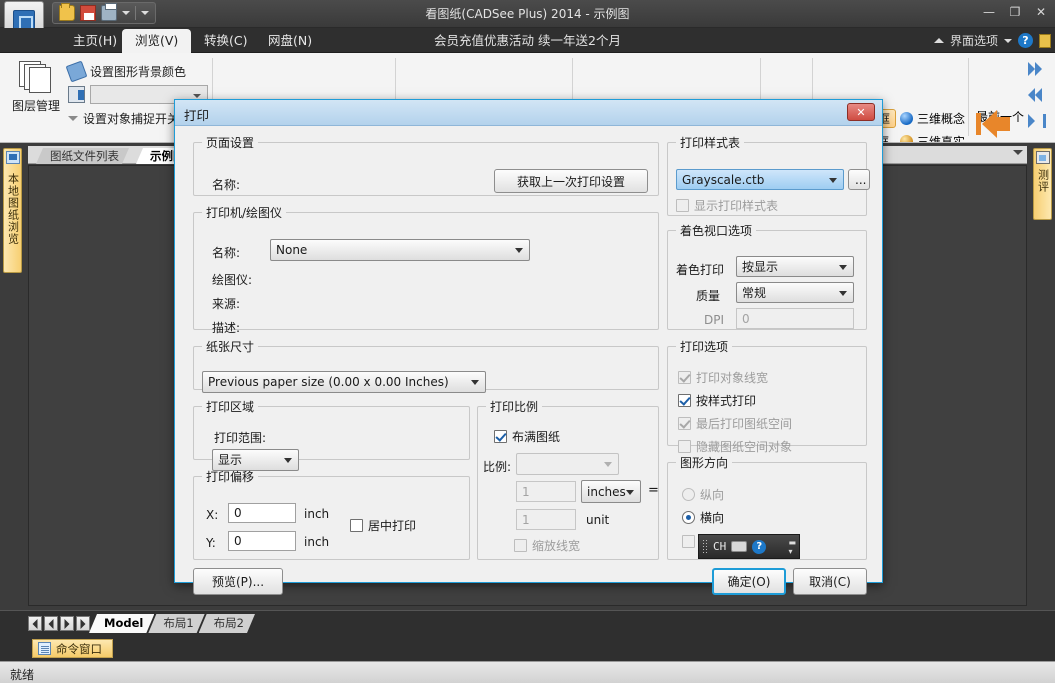 Image resolution: width=1055 pixels, height=683 pixels. I want to click on layout-tab-1: 布局1, so click(176, 623).